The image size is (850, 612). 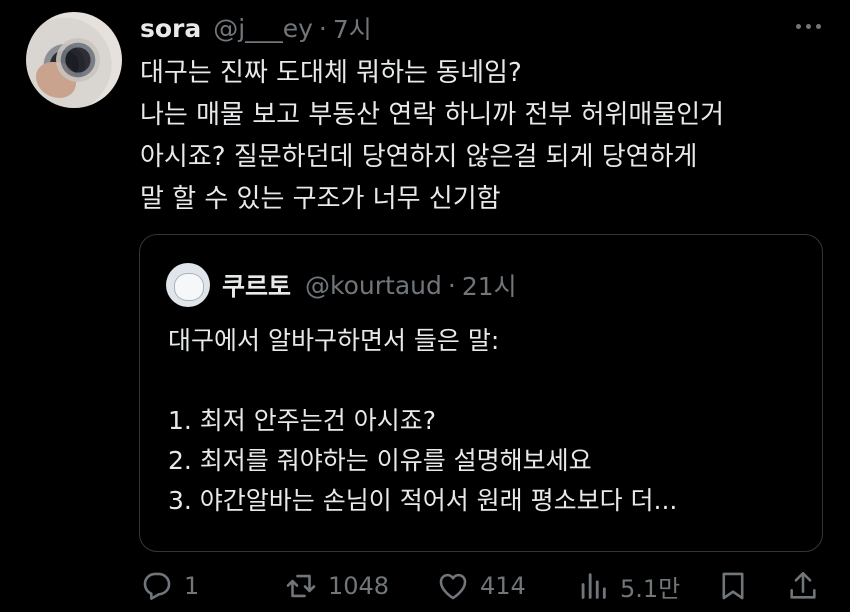 I want to click on reply-icon, so click(x=157, y=586).